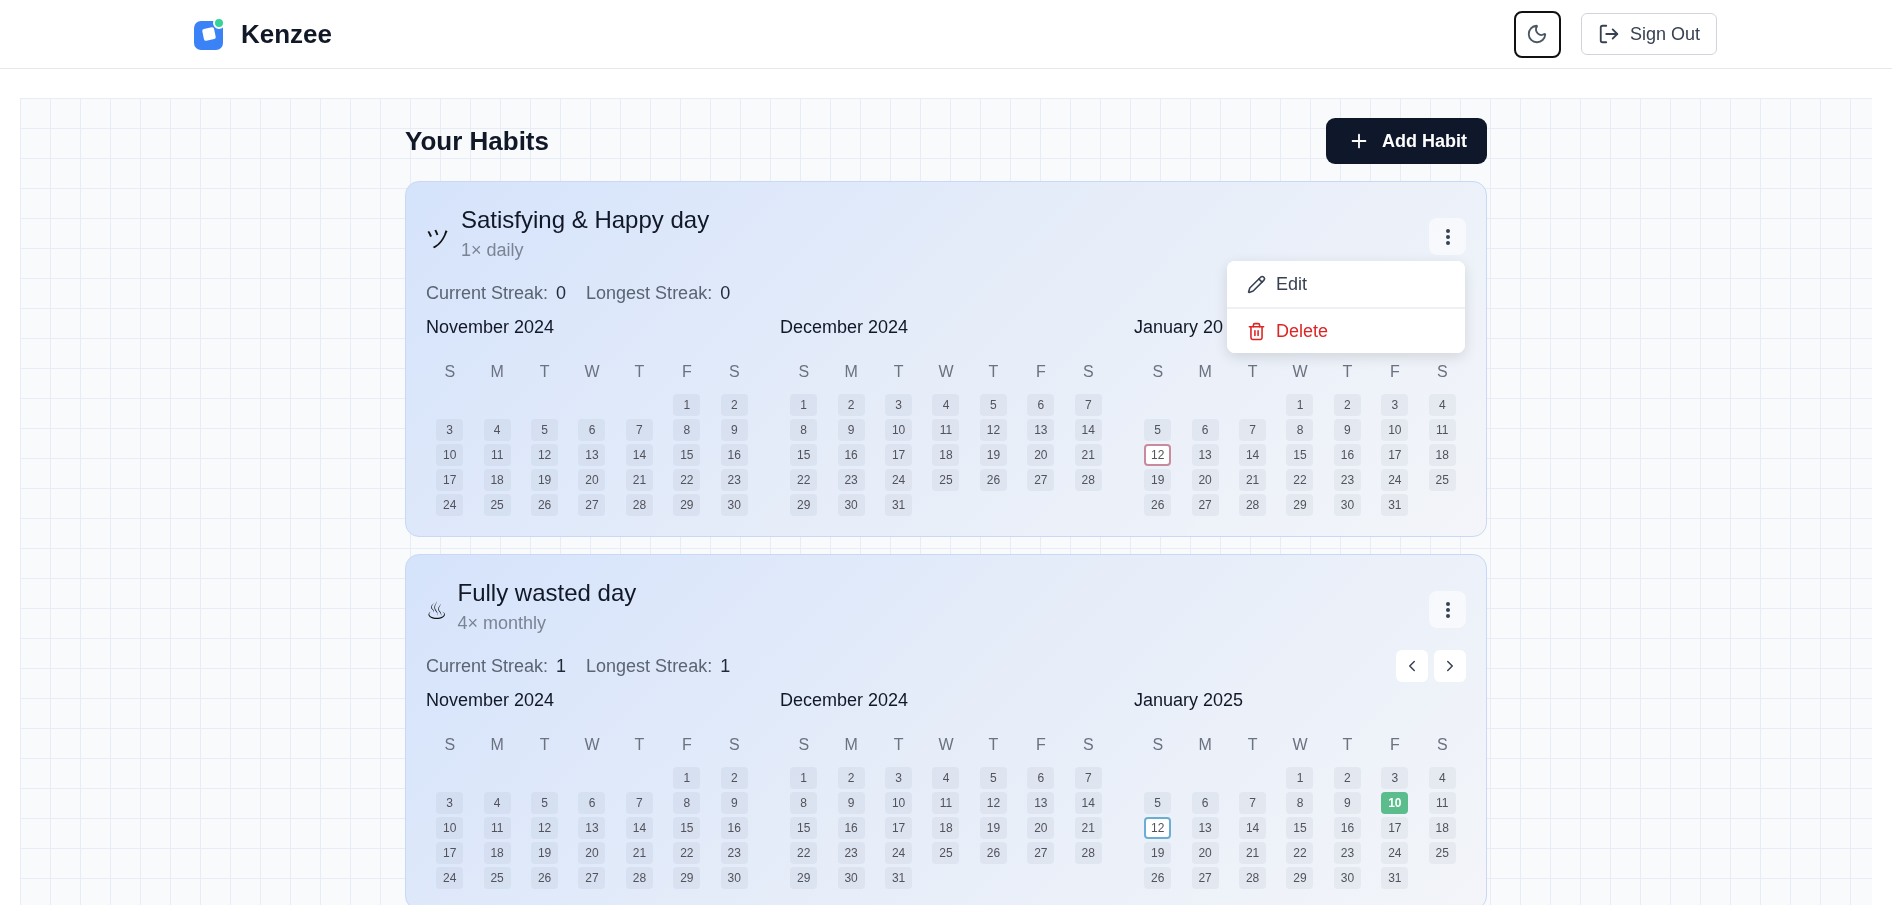 The height and width of the screenshot is (905, 1892). What do you see at coordinates (1537, 34) in the screenshot?
I see `theme-toggle-button` at bounding box center [1537, 34].